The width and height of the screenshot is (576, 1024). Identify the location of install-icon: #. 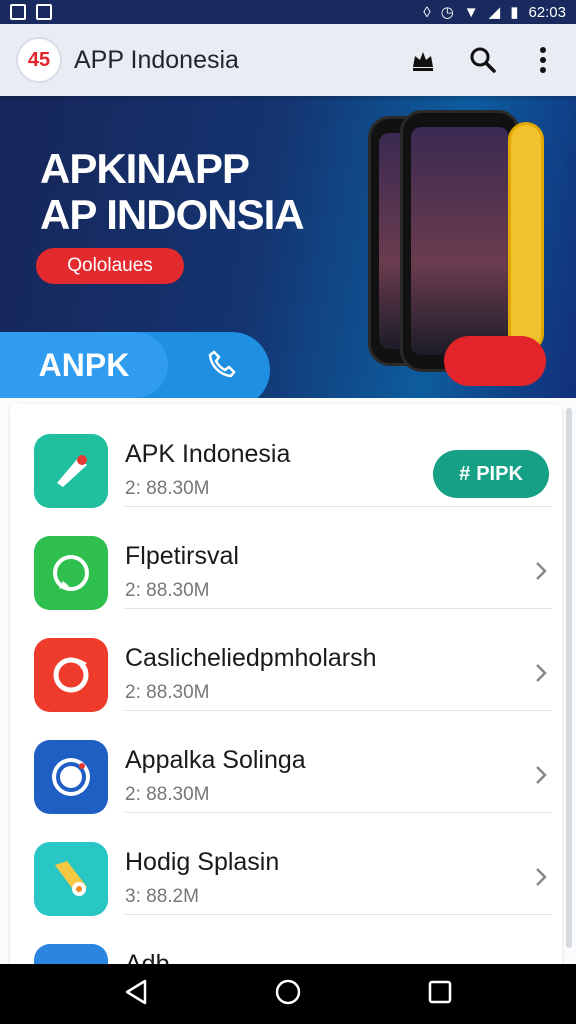
(465, 473).